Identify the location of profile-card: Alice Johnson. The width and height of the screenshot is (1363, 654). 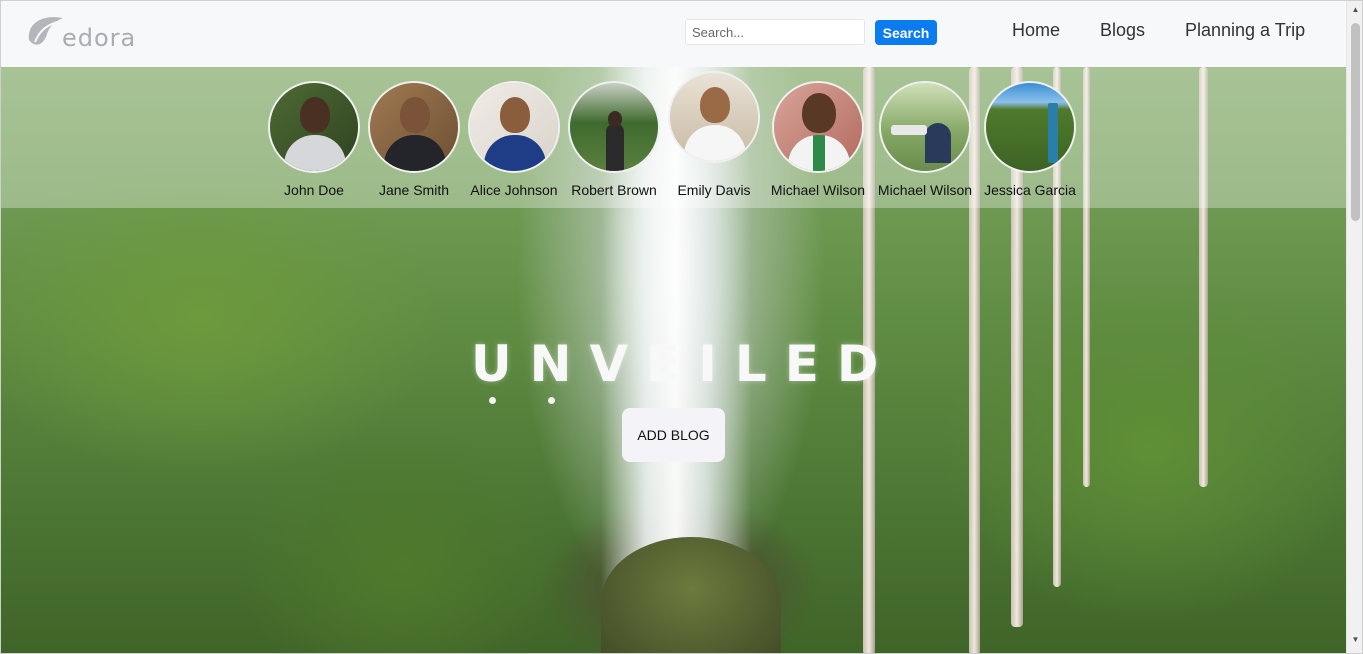
(514, 139).